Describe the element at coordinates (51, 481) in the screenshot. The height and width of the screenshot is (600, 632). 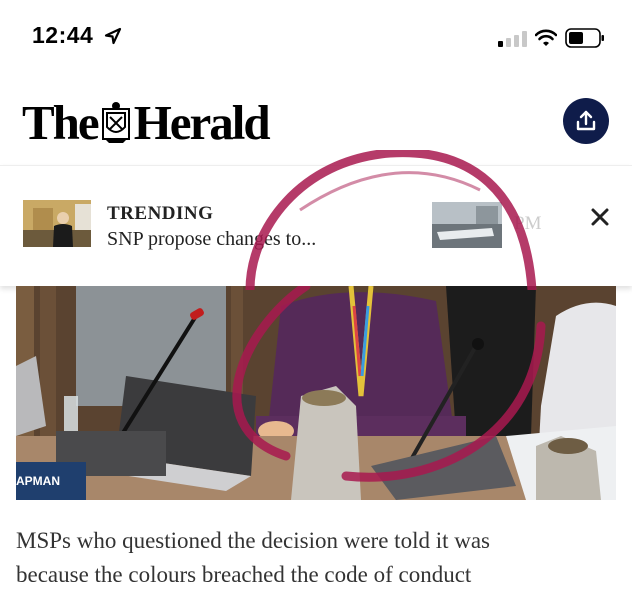
I see `nameplate: APMAN` at that location.